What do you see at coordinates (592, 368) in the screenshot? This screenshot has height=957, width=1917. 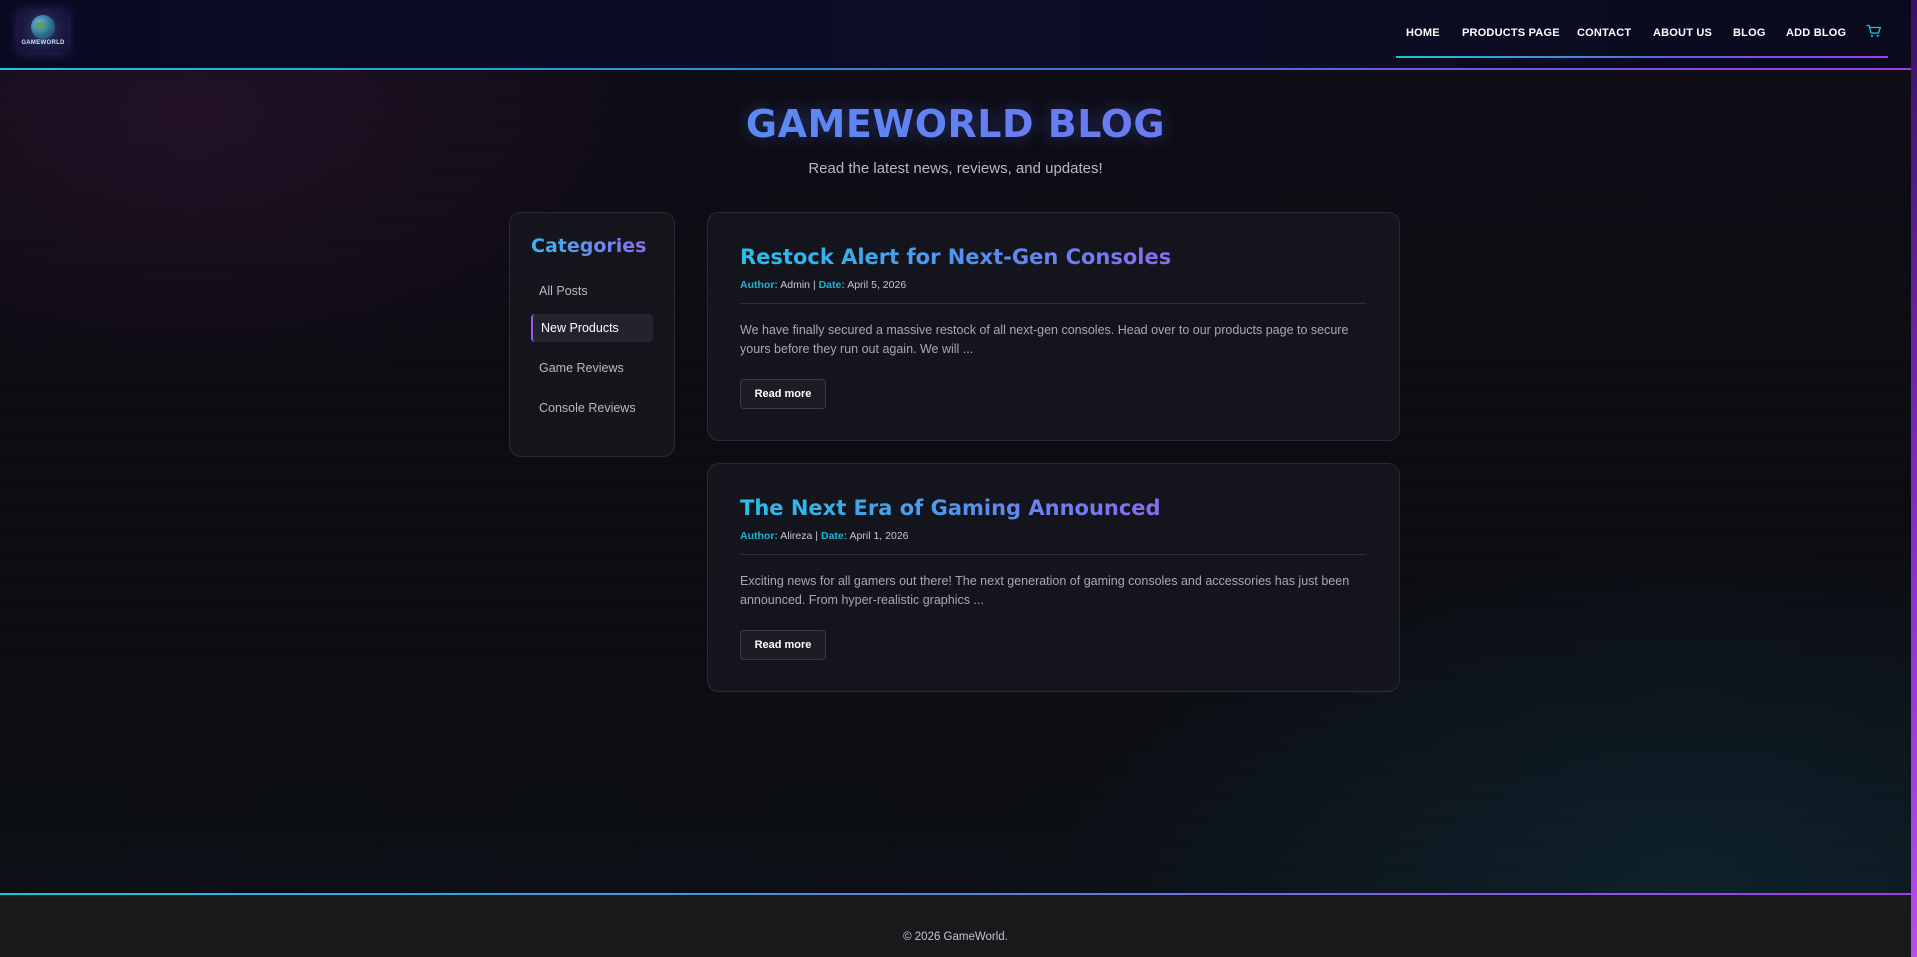 I see `category-game-reviews: Game Reviews` at bounding box center [592, 368].